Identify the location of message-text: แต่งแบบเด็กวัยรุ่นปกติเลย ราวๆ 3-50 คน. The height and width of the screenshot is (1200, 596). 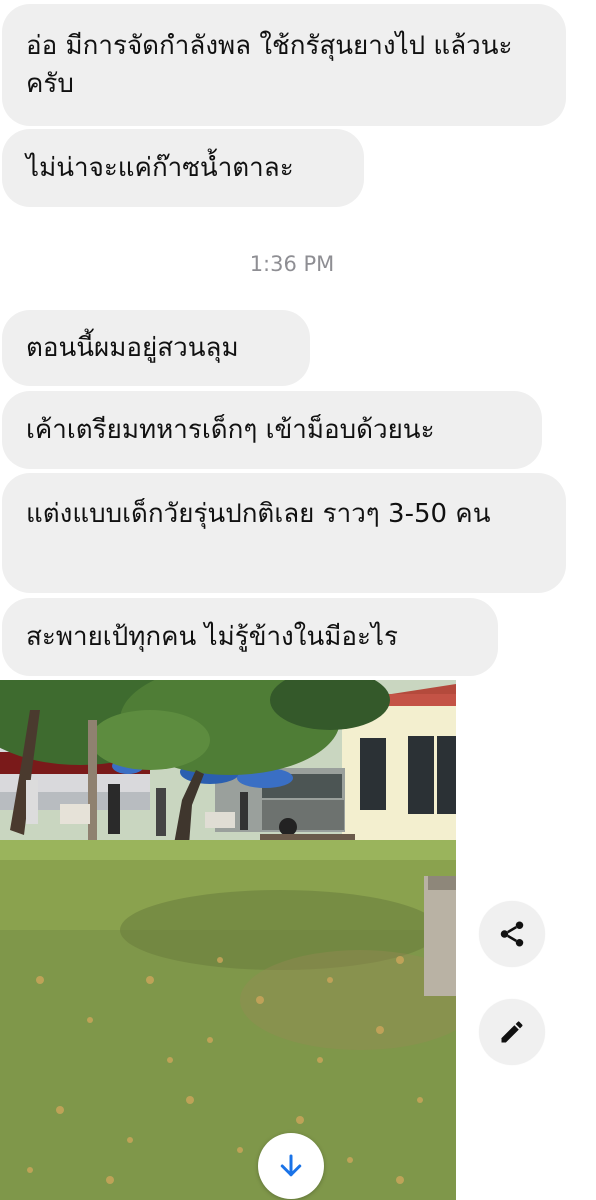
(258, 514).